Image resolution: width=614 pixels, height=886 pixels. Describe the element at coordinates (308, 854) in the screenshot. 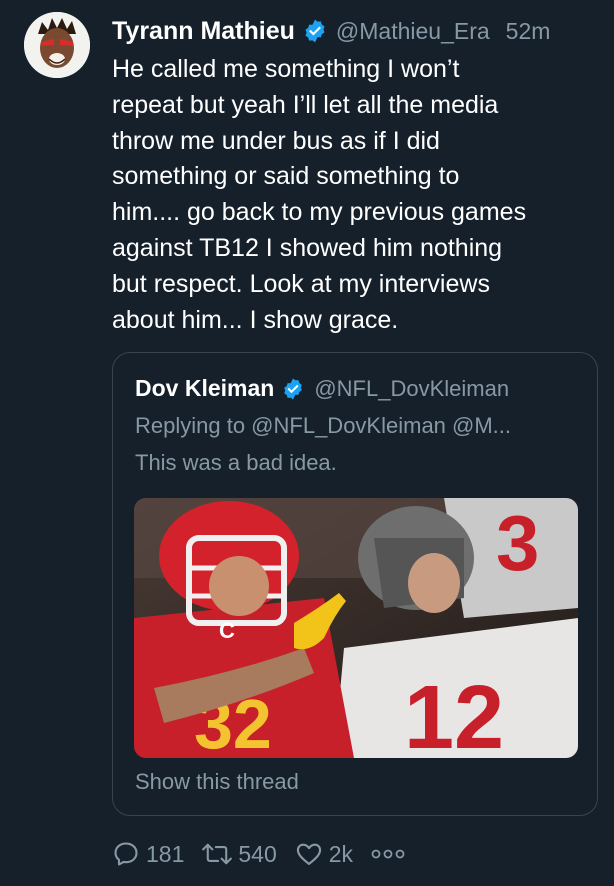

I see `like-icon` at that location.